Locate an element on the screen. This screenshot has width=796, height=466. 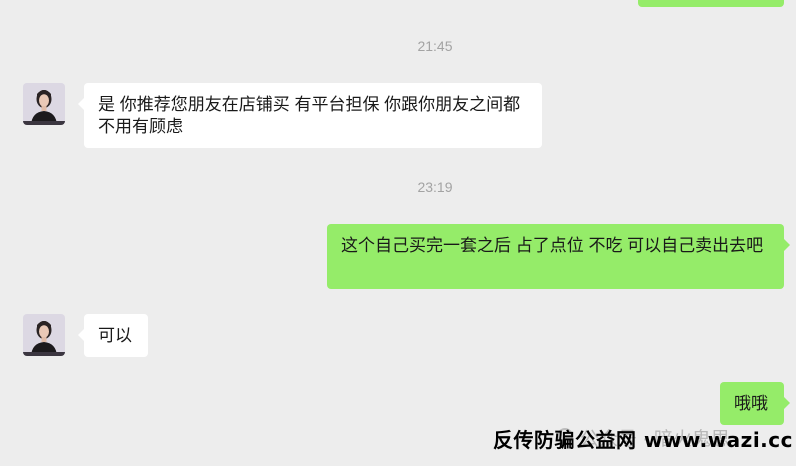
outgoing-message-bubble: 这个自己买完一套之后 占了点位 不吃 可以自己卖出去吧 is located at coordinates (558, 256).